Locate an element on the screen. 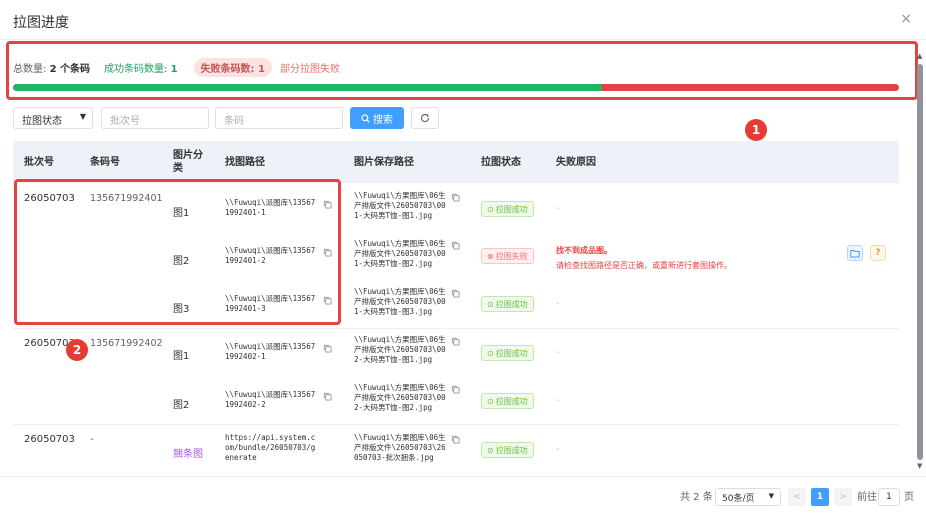  goto-page-input: 1 is located at coordinates (889, 497).